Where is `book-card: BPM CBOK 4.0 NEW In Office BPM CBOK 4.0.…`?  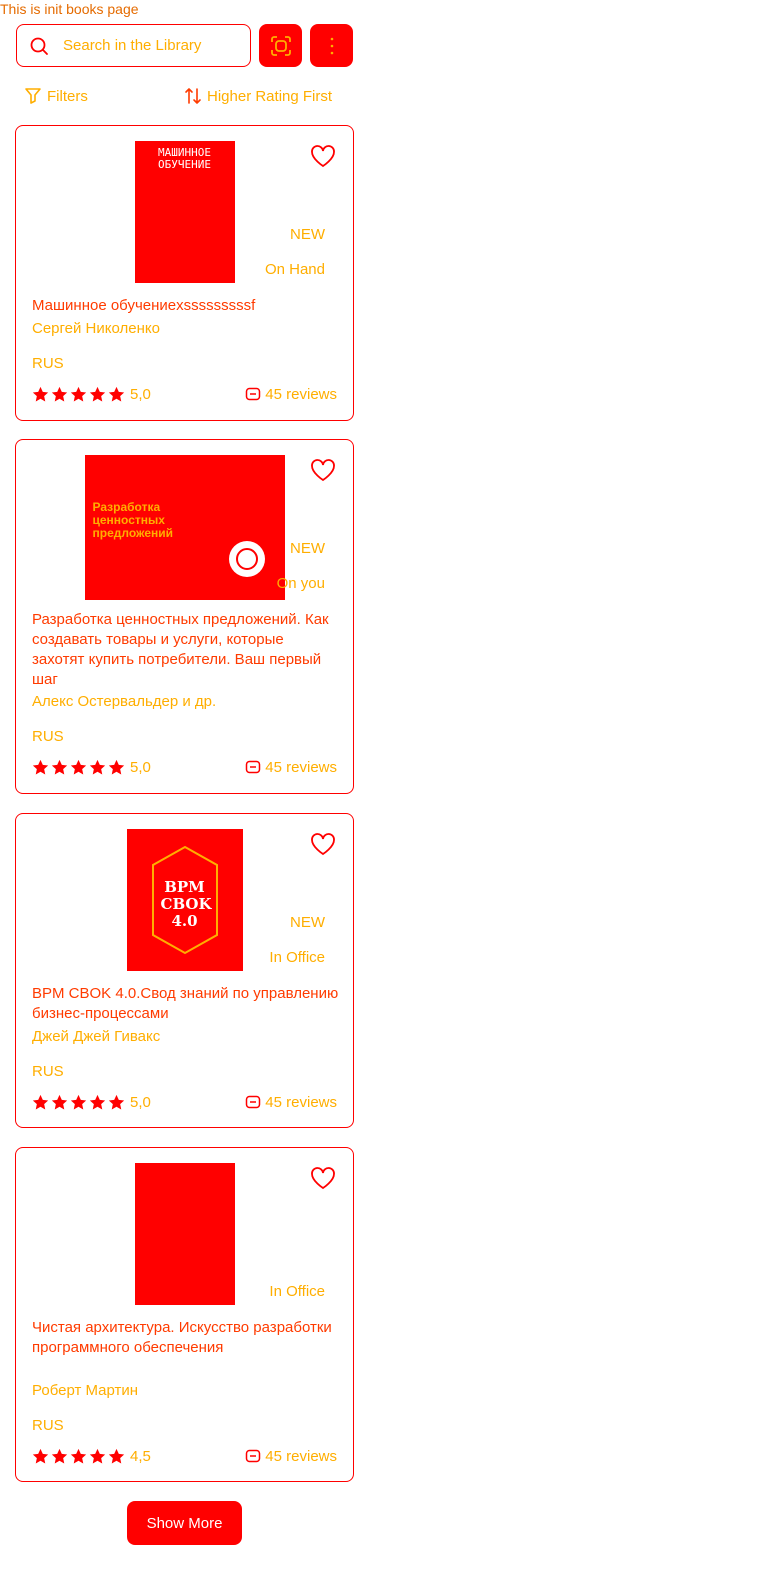 book-card: BPM CBOK 4.0 NEW In Office BPM CBOK 4.0.… is located at coordinates (184, 970).